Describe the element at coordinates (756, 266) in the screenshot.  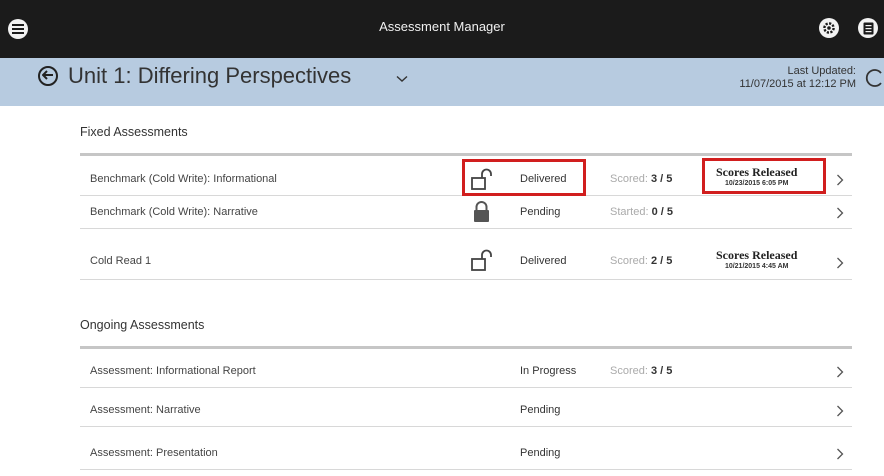
I see `scores-released-date: 10/21/2015 4:45 AM` at that location.